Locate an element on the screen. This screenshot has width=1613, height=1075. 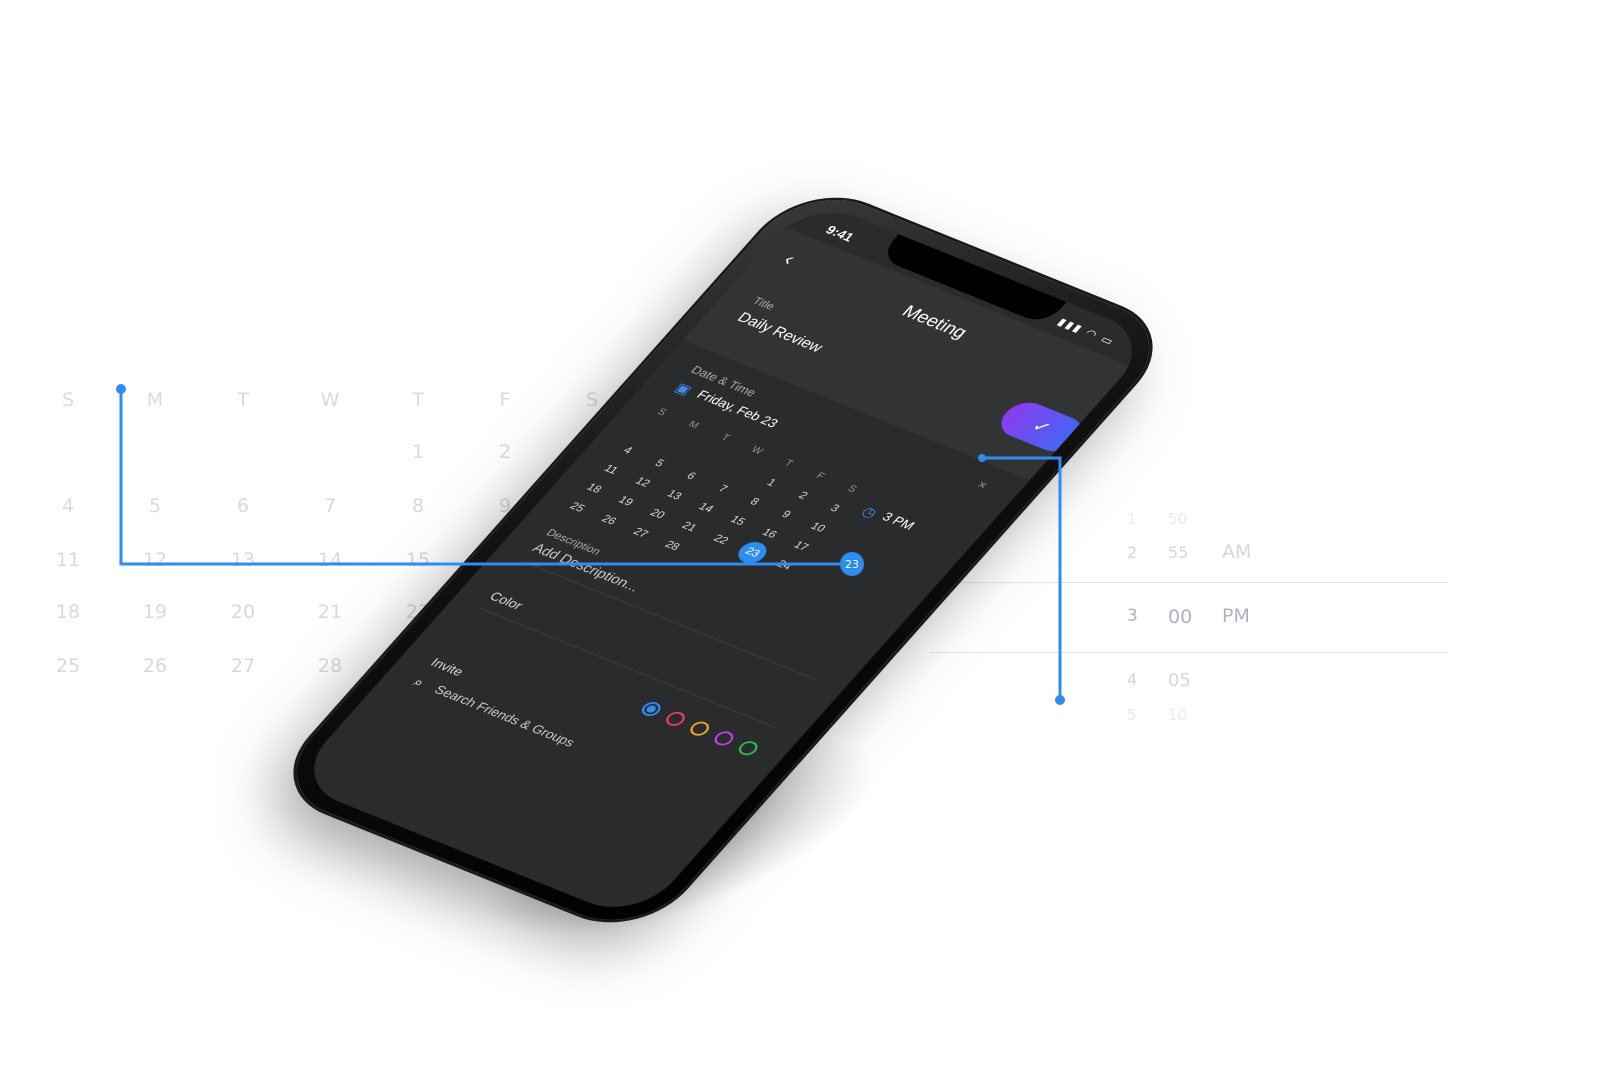
mini-calendar-day: 2 is located at coordinates (803, 495).